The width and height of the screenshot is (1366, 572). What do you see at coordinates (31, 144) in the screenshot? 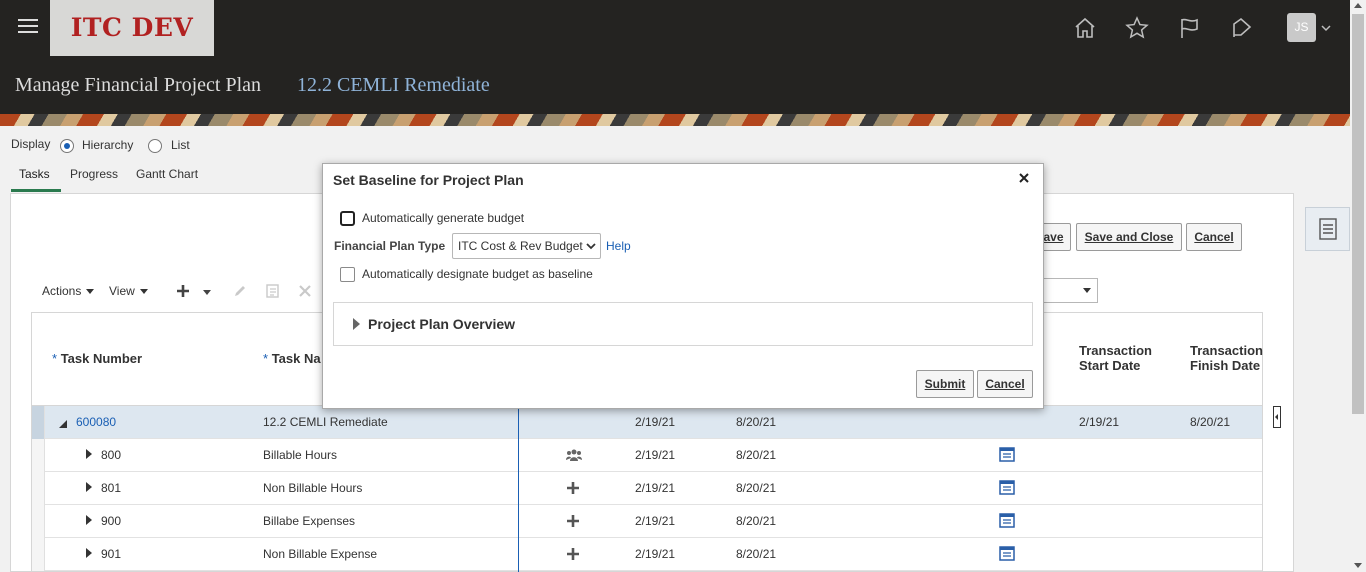
I see `display-label: Display` at bounding box center [31, 144].